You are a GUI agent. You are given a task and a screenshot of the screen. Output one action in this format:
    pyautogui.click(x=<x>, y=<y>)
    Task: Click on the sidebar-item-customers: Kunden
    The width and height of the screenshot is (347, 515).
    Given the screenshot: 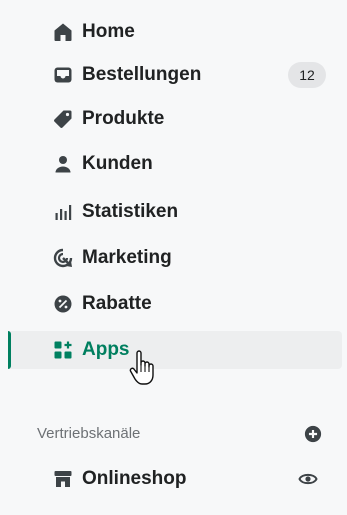 What is the action you would take?
    pyautogui.click(x=180, y=164)
    